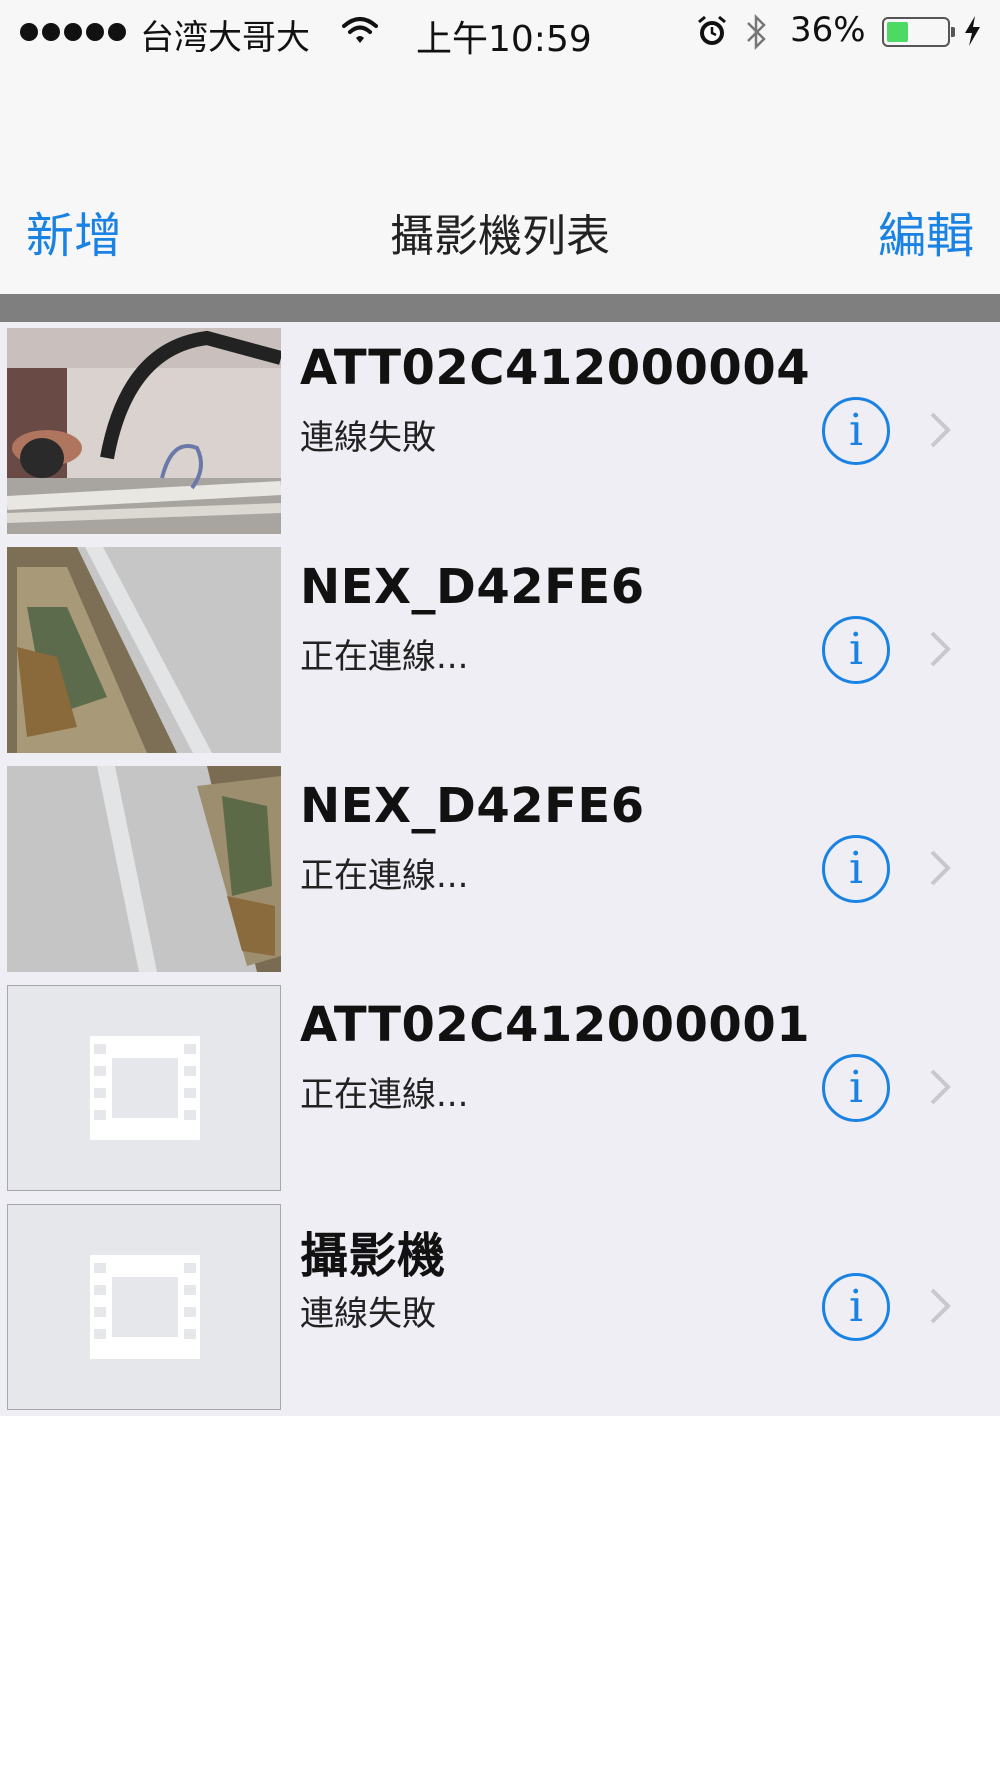 This screenshot has height=1778, width=1000. What do you see at coordinates (500, 236) in the screenshot?
I see `page-title: 攝影機列表` at bounding box center [500, 236].